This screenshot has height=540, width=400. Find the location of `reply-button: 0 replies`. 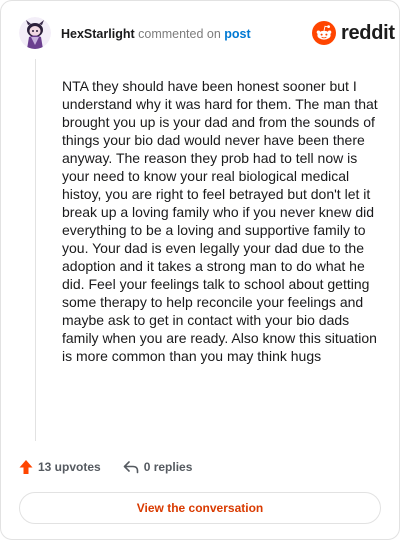

reply-button: 0 replies is located at coordinates (158, 467).